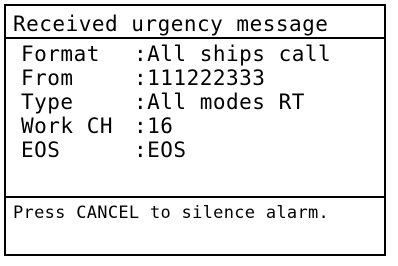  Describe the element at coordinates (41, 150) in the screenshot. I see `field-label-eos: EOS` at that location.